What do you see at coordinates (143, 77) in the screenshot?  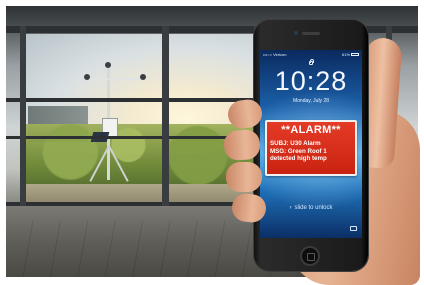 I see `wind-vane` at bounding box center [143, 77].